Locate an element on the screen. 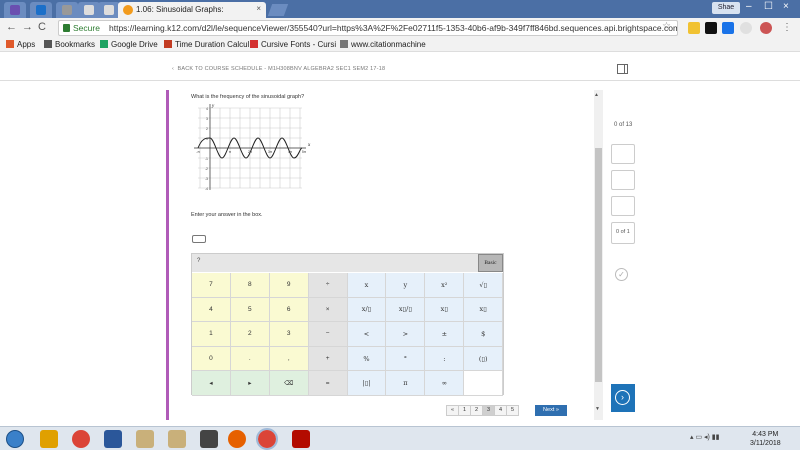 This screenshot has width=800, height=450. keypad-key: x is located at coordinates (367, 285).